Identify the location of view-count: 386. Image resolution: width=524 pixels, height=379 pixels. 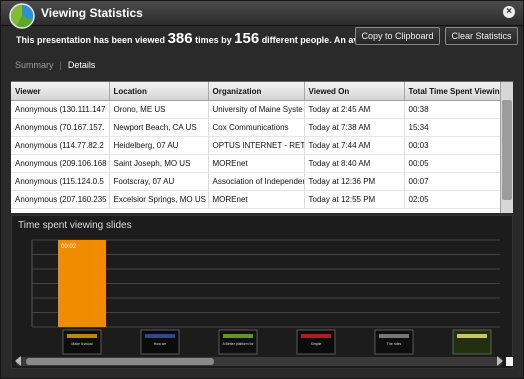
(180, 38).